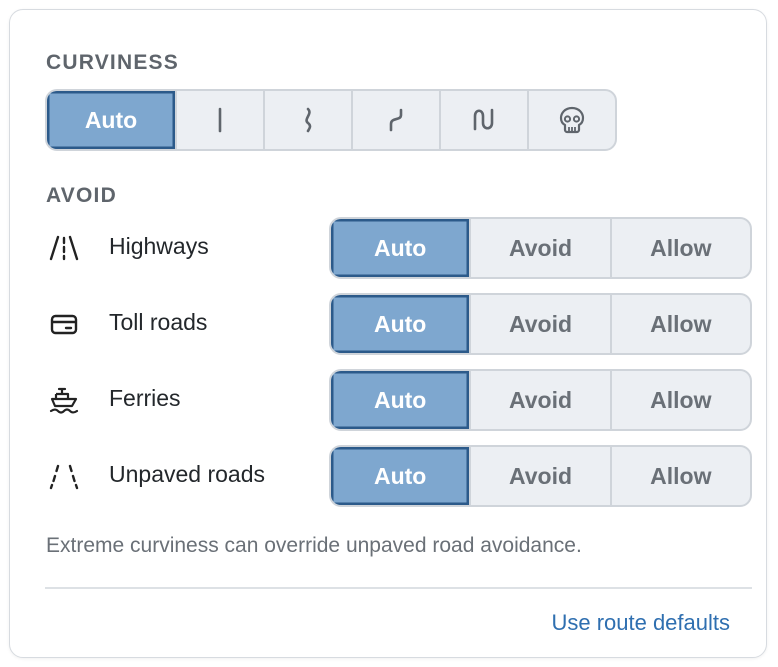  I want to click on avoid-heading: AVOID, so click(81, 195).